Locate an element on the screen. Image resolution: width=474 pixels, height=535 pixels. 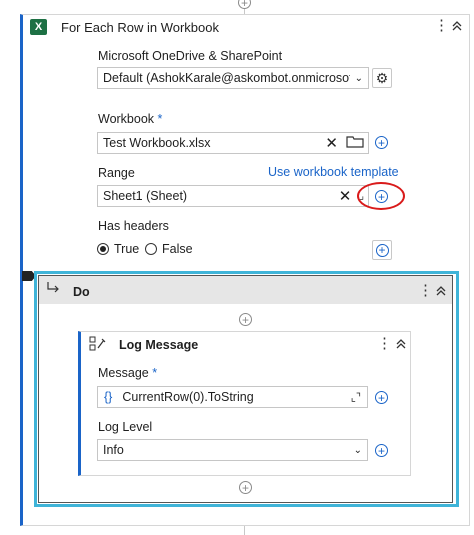
bottom-add-activity-plus-icon: + is located at coordinates (245, 487).